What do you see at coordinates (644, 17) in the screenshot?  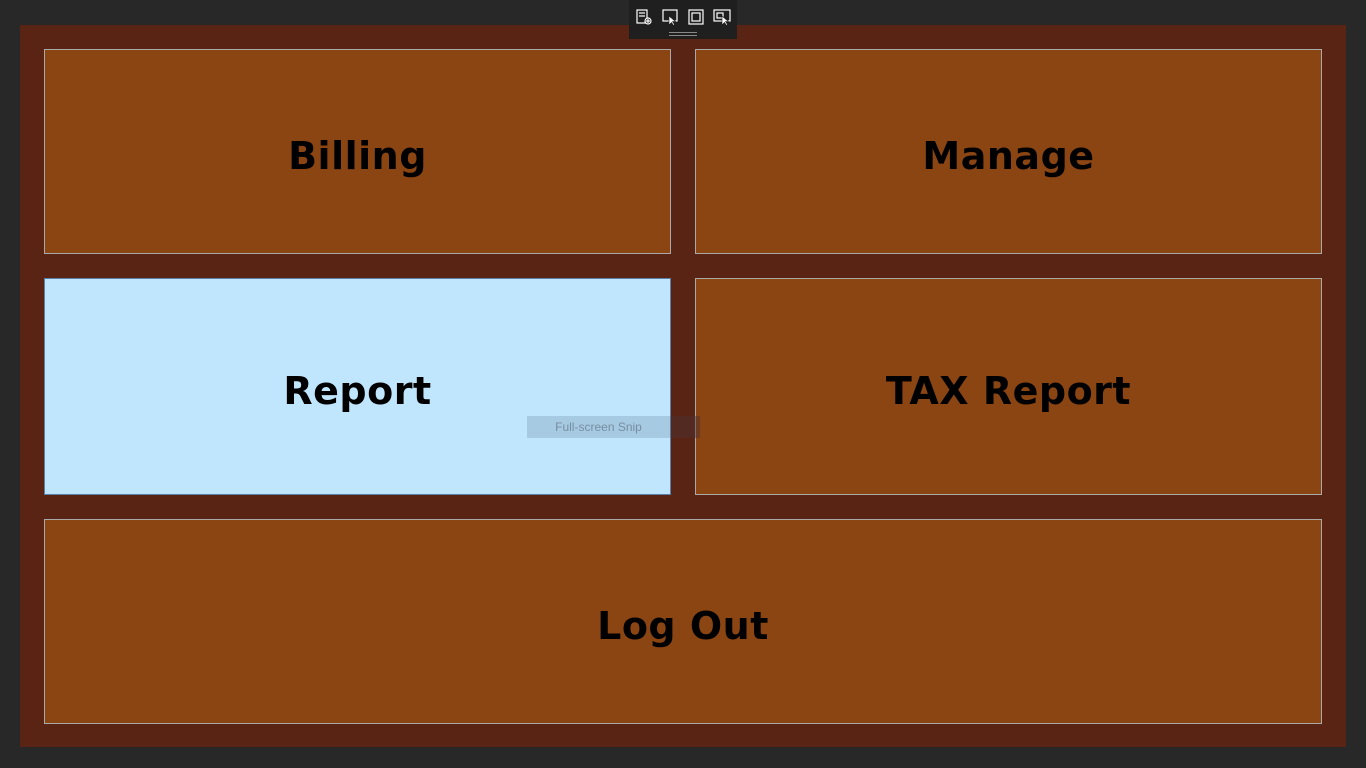 I see `rectangular-snip-icon` at bounding box center [644, 17].